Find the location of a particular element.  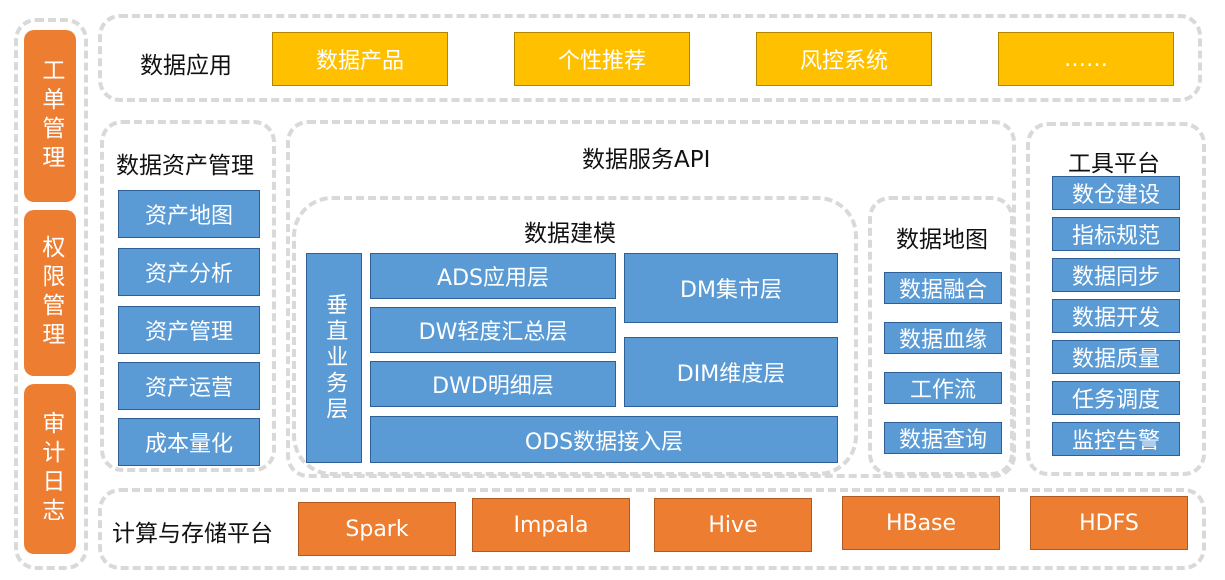

workflow-button: 工作流 is located at coordinates (943, 388).